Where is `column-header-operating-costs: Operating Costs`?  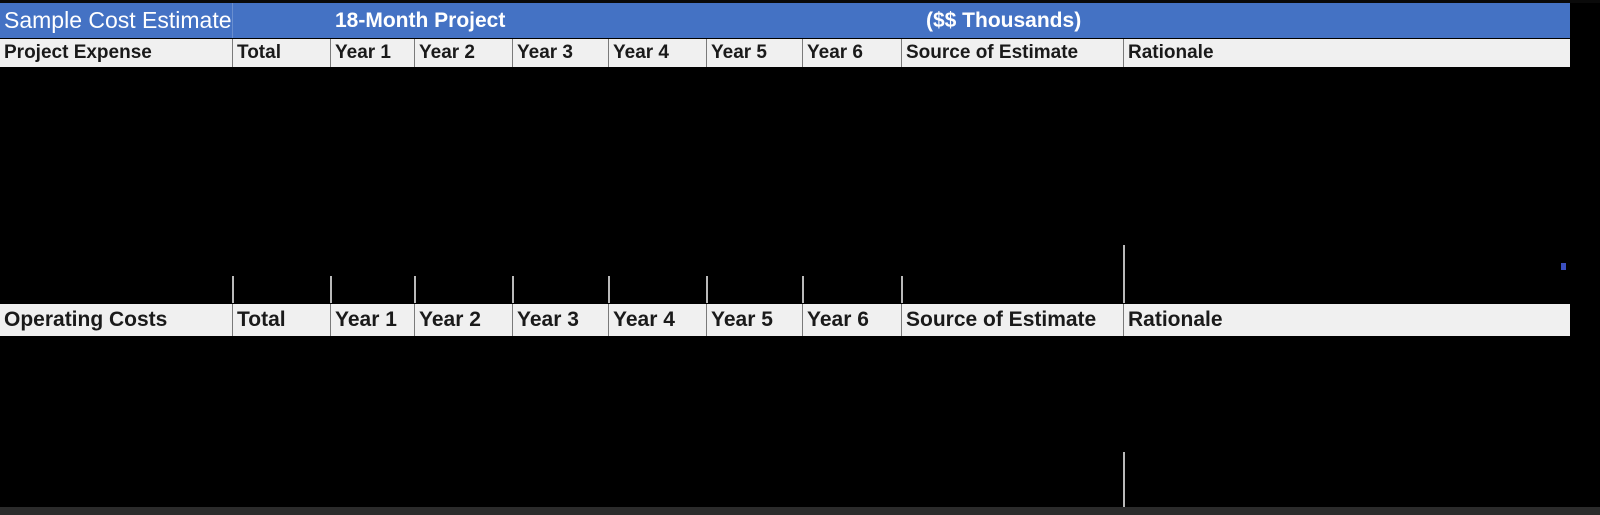 column-header-operating-costs: Operating Costs is located at coordinates (116, 320).